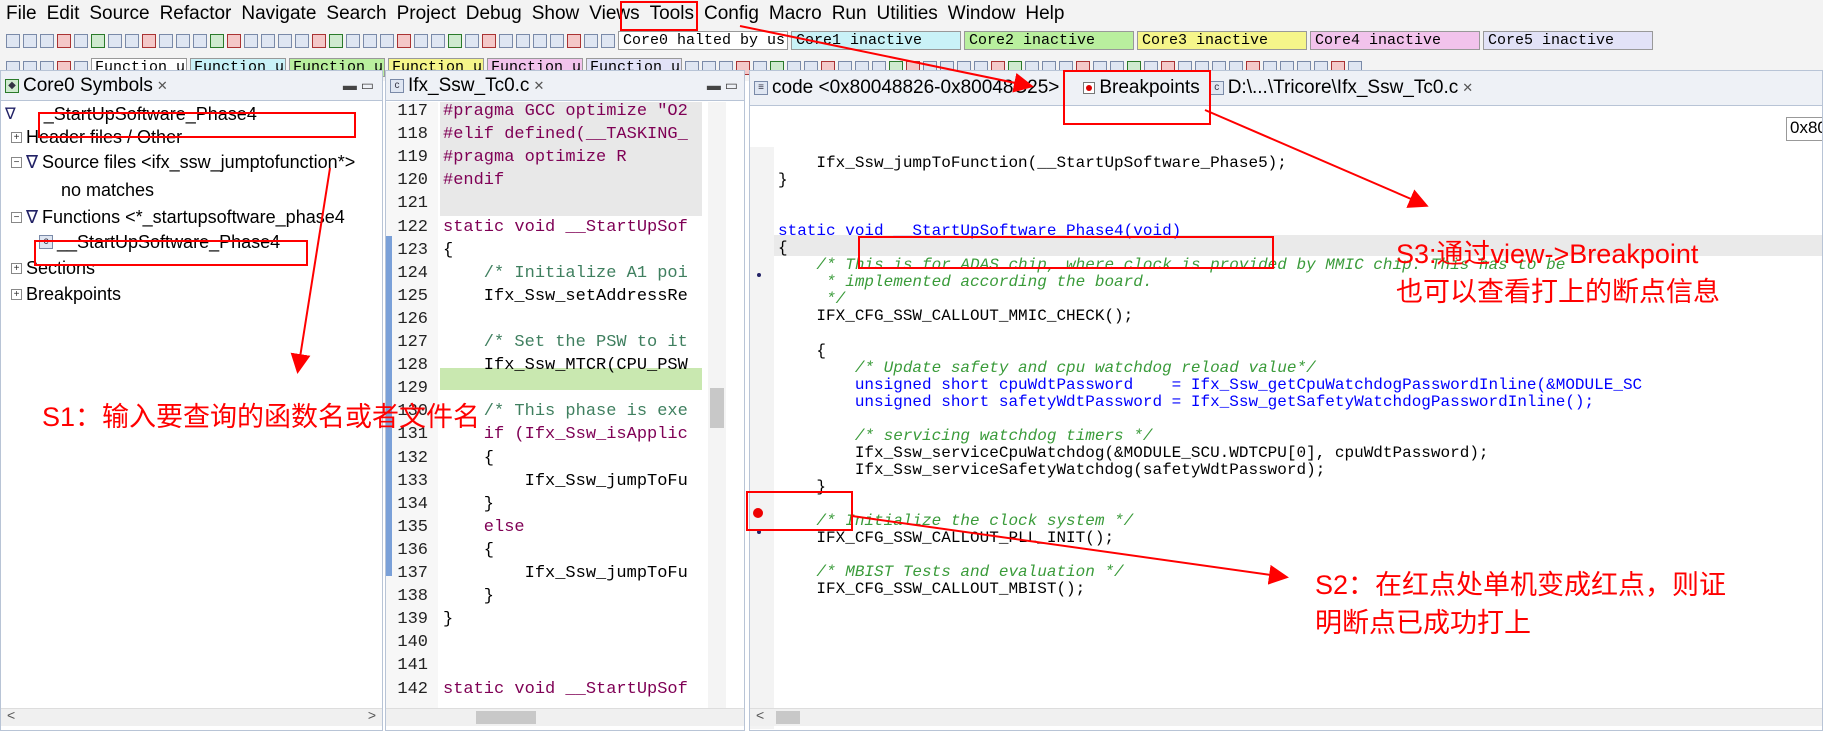 The height and width of the screenshot is (731, 1823). I want to click on core-status-4: Core4 inactive, so click(1395, 40).